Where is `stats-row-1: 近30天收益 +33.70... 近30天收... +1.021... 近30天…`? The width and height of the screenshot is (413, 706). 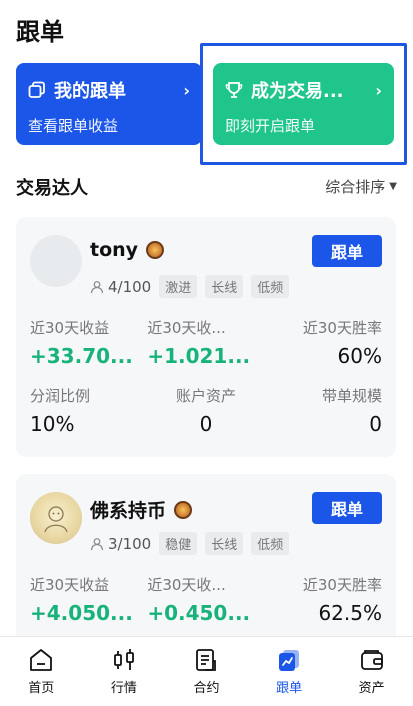
stats-row-1: 近30天收益 +33.70... 近30天收... +1.021... 近30天… is located at coordinates (206, 342).